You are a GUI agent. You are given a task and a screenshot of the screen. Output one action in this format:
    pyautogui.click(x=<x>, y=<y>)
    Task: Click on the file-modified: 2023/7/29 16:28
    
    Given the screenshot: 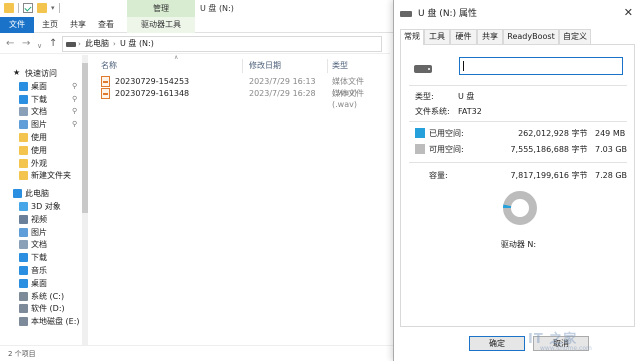 What is the action you would take?
    pyautogui.click(x=282, y=93)
    